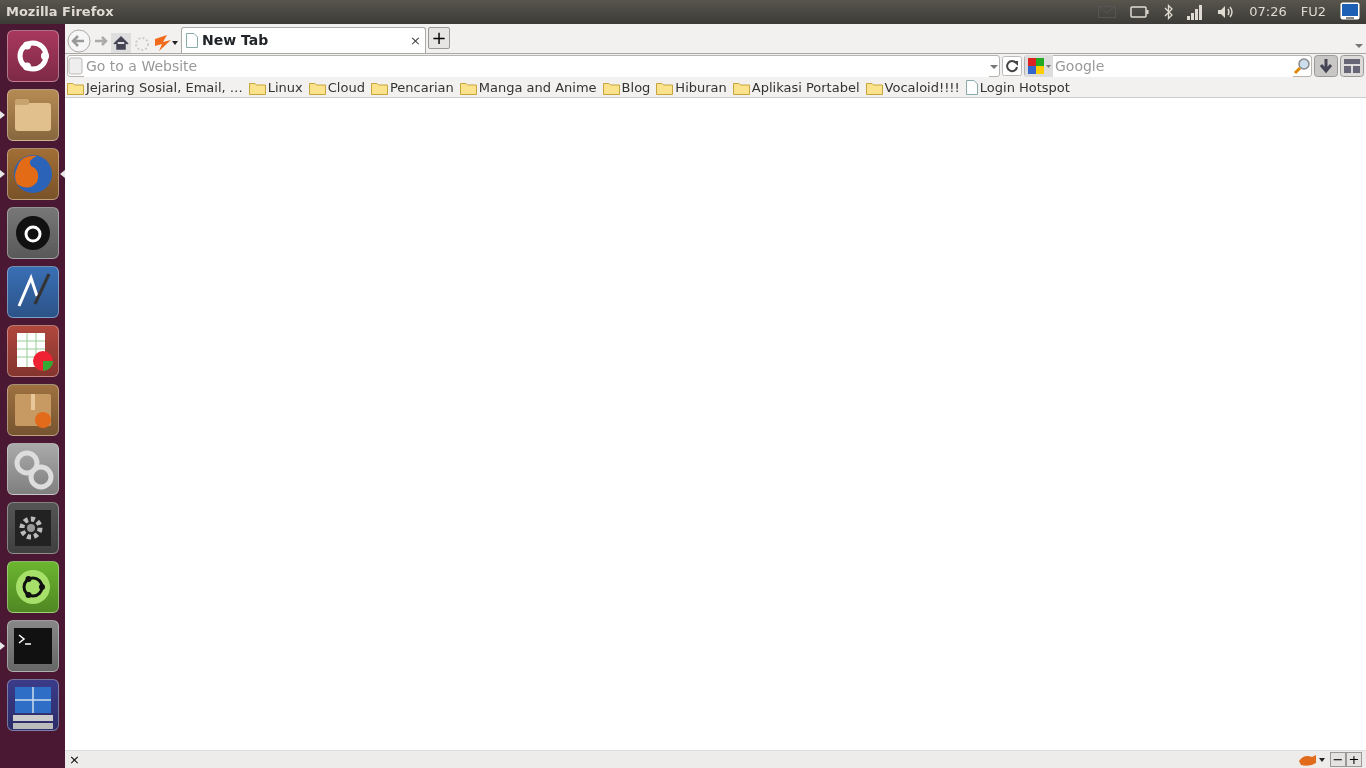  Describe the element at coordinates (1039, 66) in the screenshot. I see `search-engine-icon` at that location.